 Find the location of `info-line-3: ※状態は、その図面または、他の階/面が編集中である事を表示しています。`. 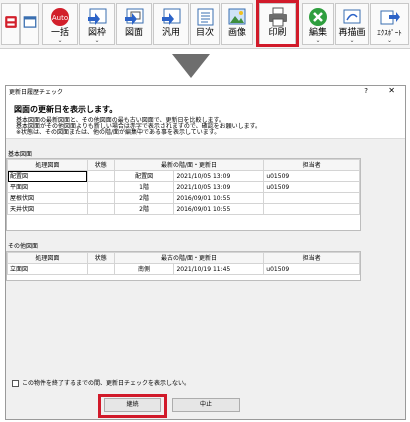

info-line-3: ※状態は、その図面または、他の階/面が編集中である事を表示しています。 is located at coordinates (118, 132).